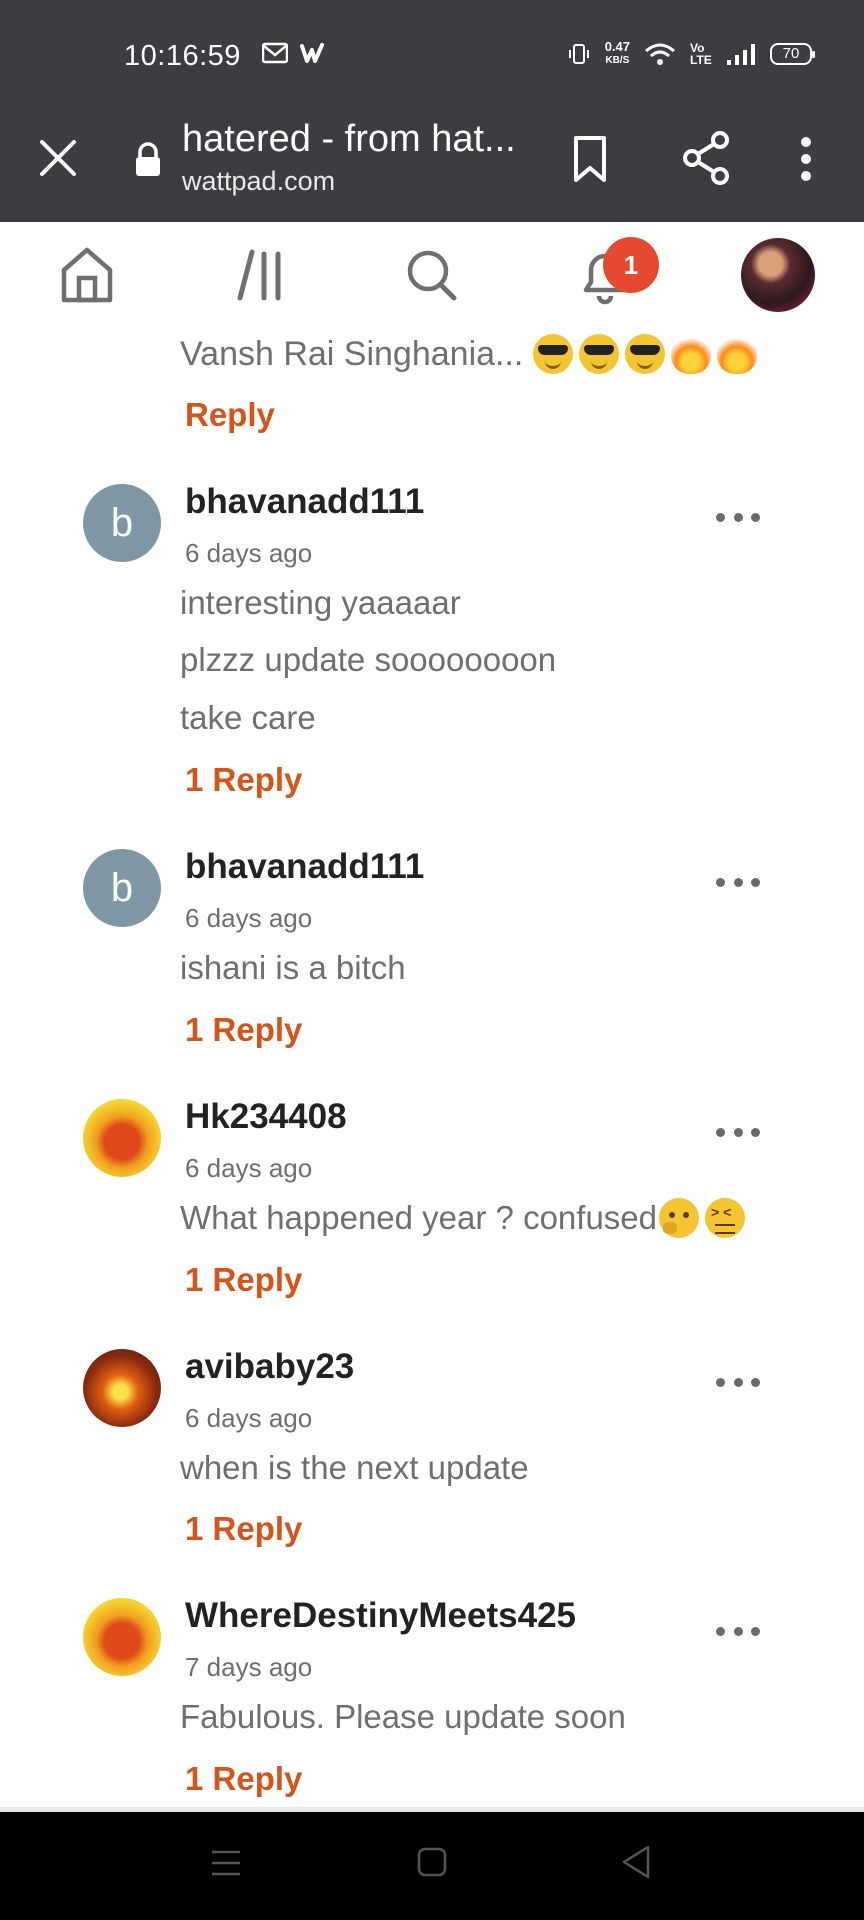  Describe the element at coordinates (403, 1716) in the screenshot. I see `comment-text-line: Fabulous. Please update soon` at that location.